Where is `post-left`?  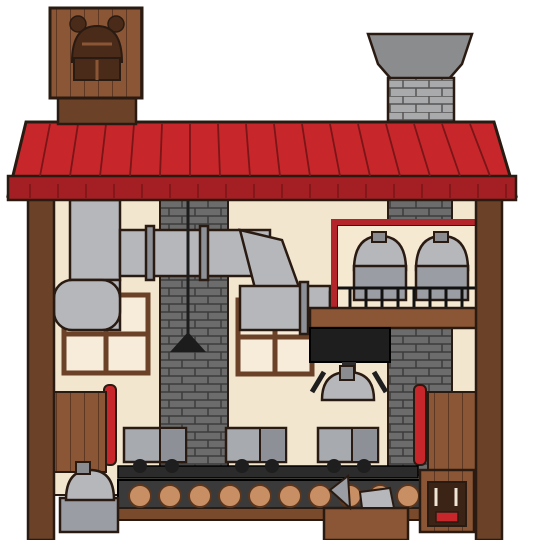
post-left is located at coordinates (41, 366).